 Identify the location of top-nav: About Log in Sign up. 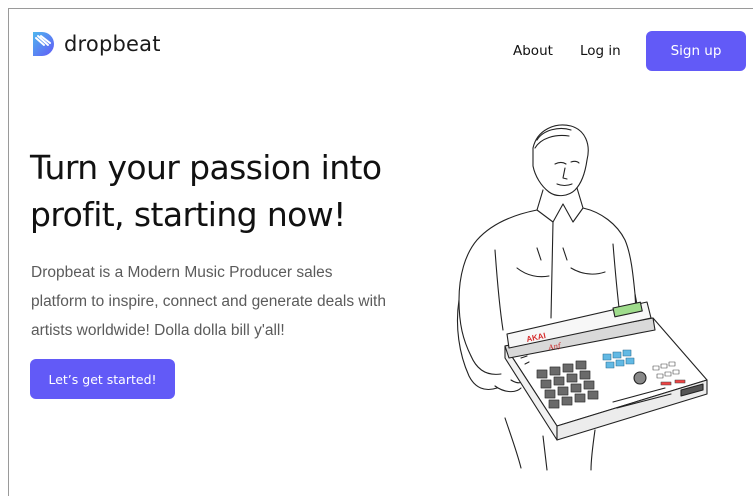
(376, 51).